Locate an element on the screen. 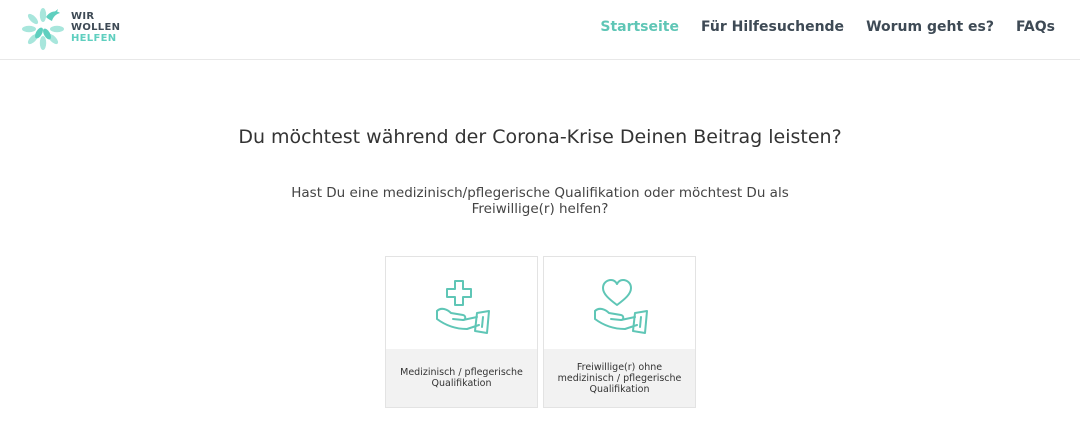 The height and width of the screenshot is (434, 1080). nav-item-startseite: Startseite is located at coordinates (639, 27).